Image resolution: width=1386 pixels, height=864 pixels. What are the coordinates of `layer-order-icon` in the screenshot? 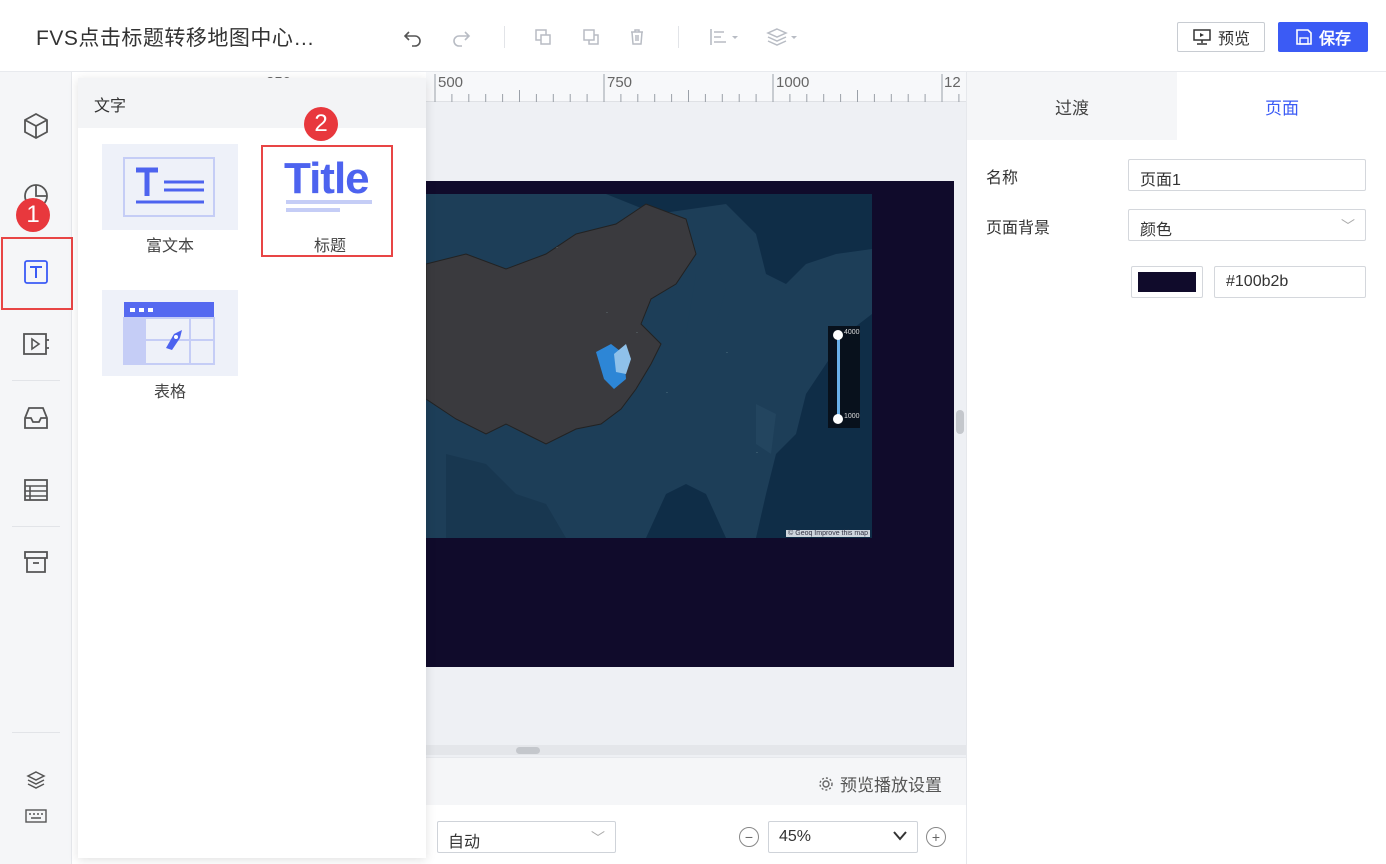 It's located at (784, 37).